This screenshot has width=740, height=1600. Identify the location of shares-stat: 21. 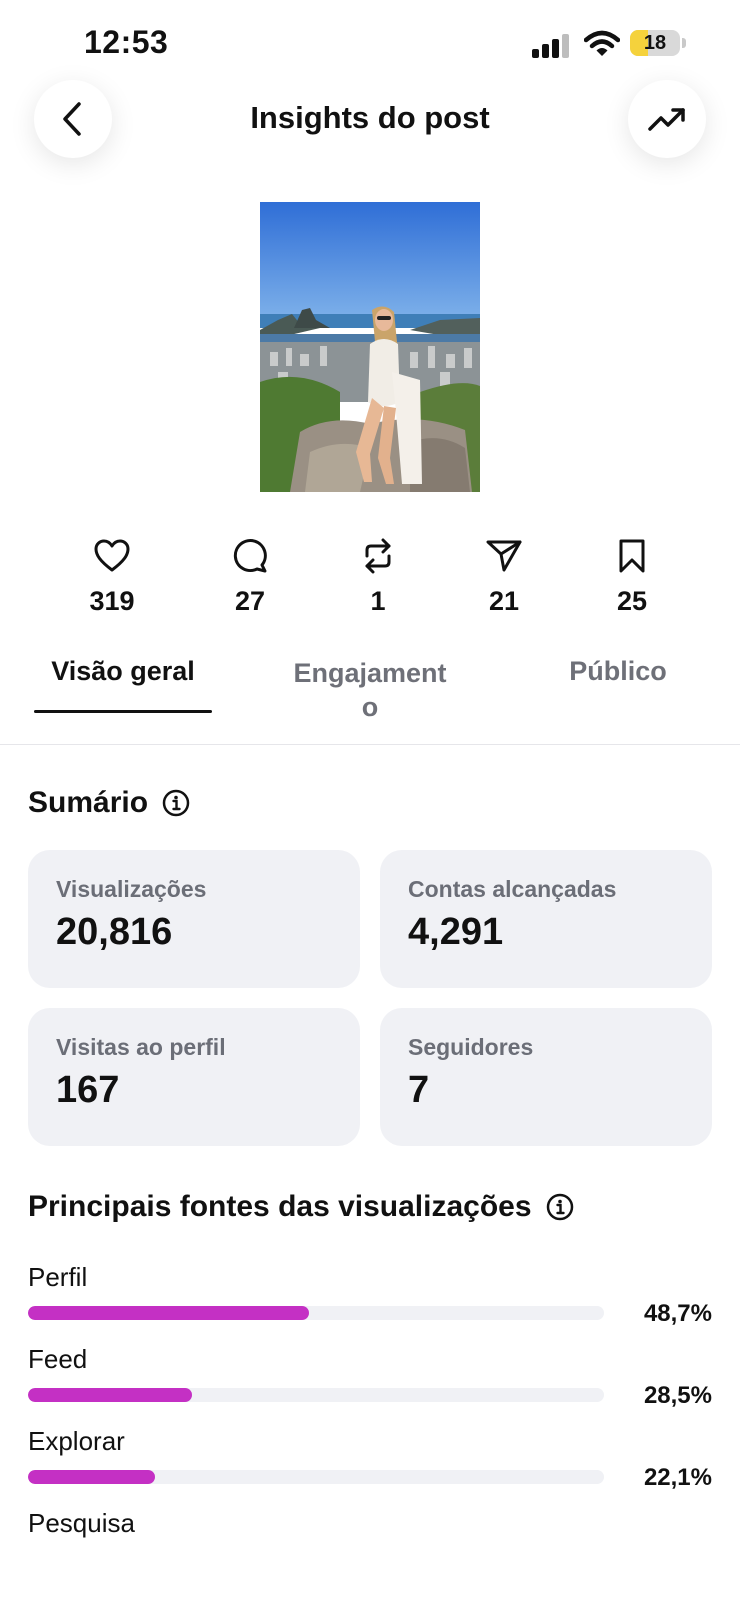
(504, 576).